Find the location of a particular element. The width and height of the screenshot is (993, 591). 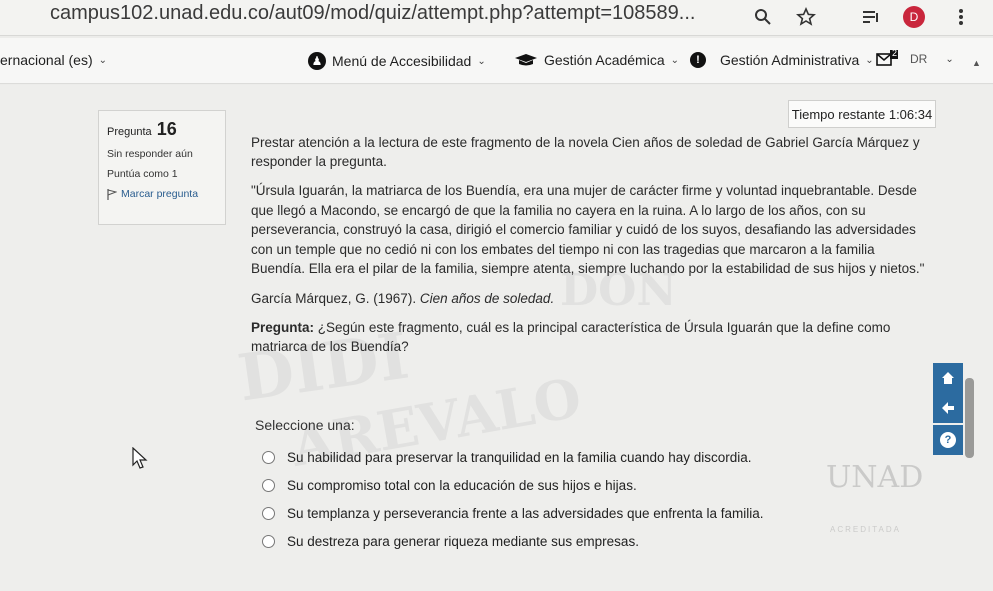

timer-value: 1:06:34 is located at coordinates (910, 114).